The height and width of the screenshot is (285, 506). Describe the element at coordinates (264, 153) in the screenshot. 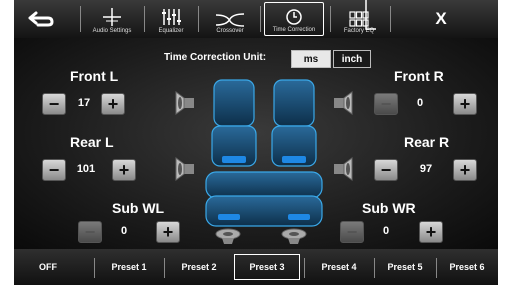

I see `car-seats-diagram` at that location.